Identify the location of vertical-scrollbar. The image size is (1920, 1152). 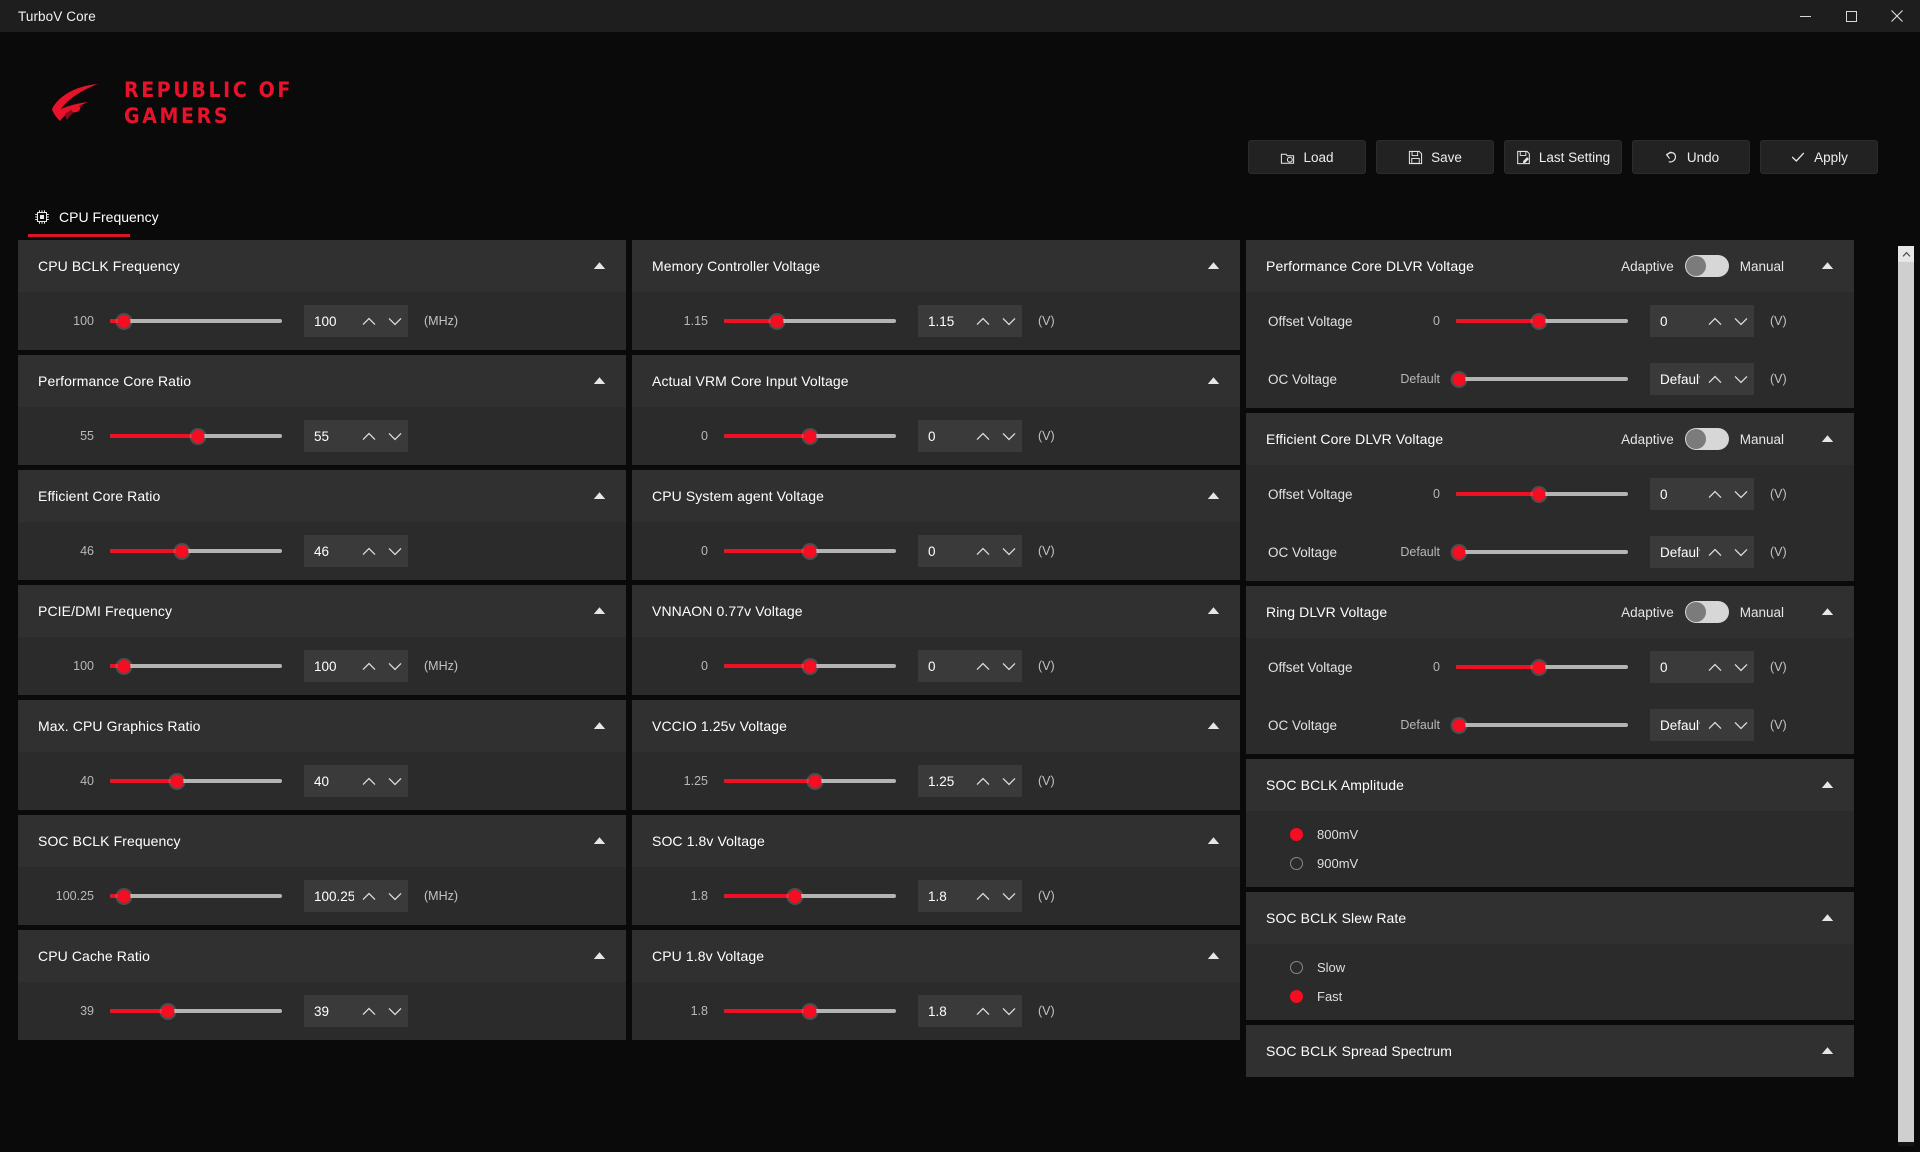
(1906, 696).